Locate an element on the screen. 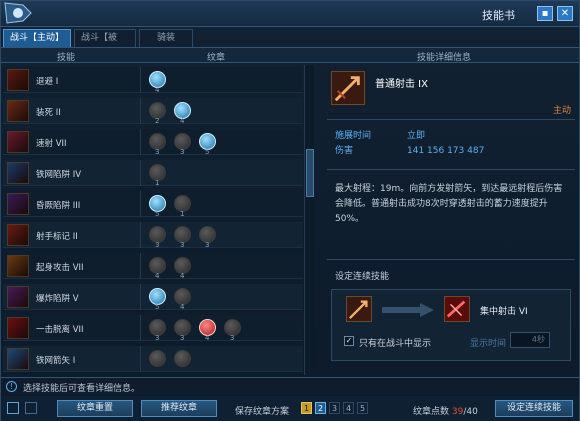 The image size is (580, 421). list-view-icon is located at coordinates (13, 408).